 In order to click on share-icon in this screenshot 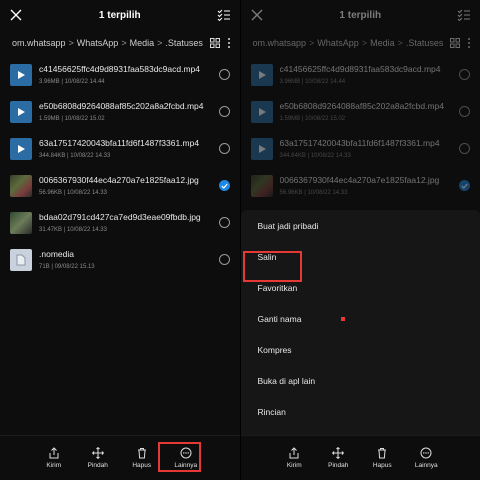, I will do `click(54, 453)`.